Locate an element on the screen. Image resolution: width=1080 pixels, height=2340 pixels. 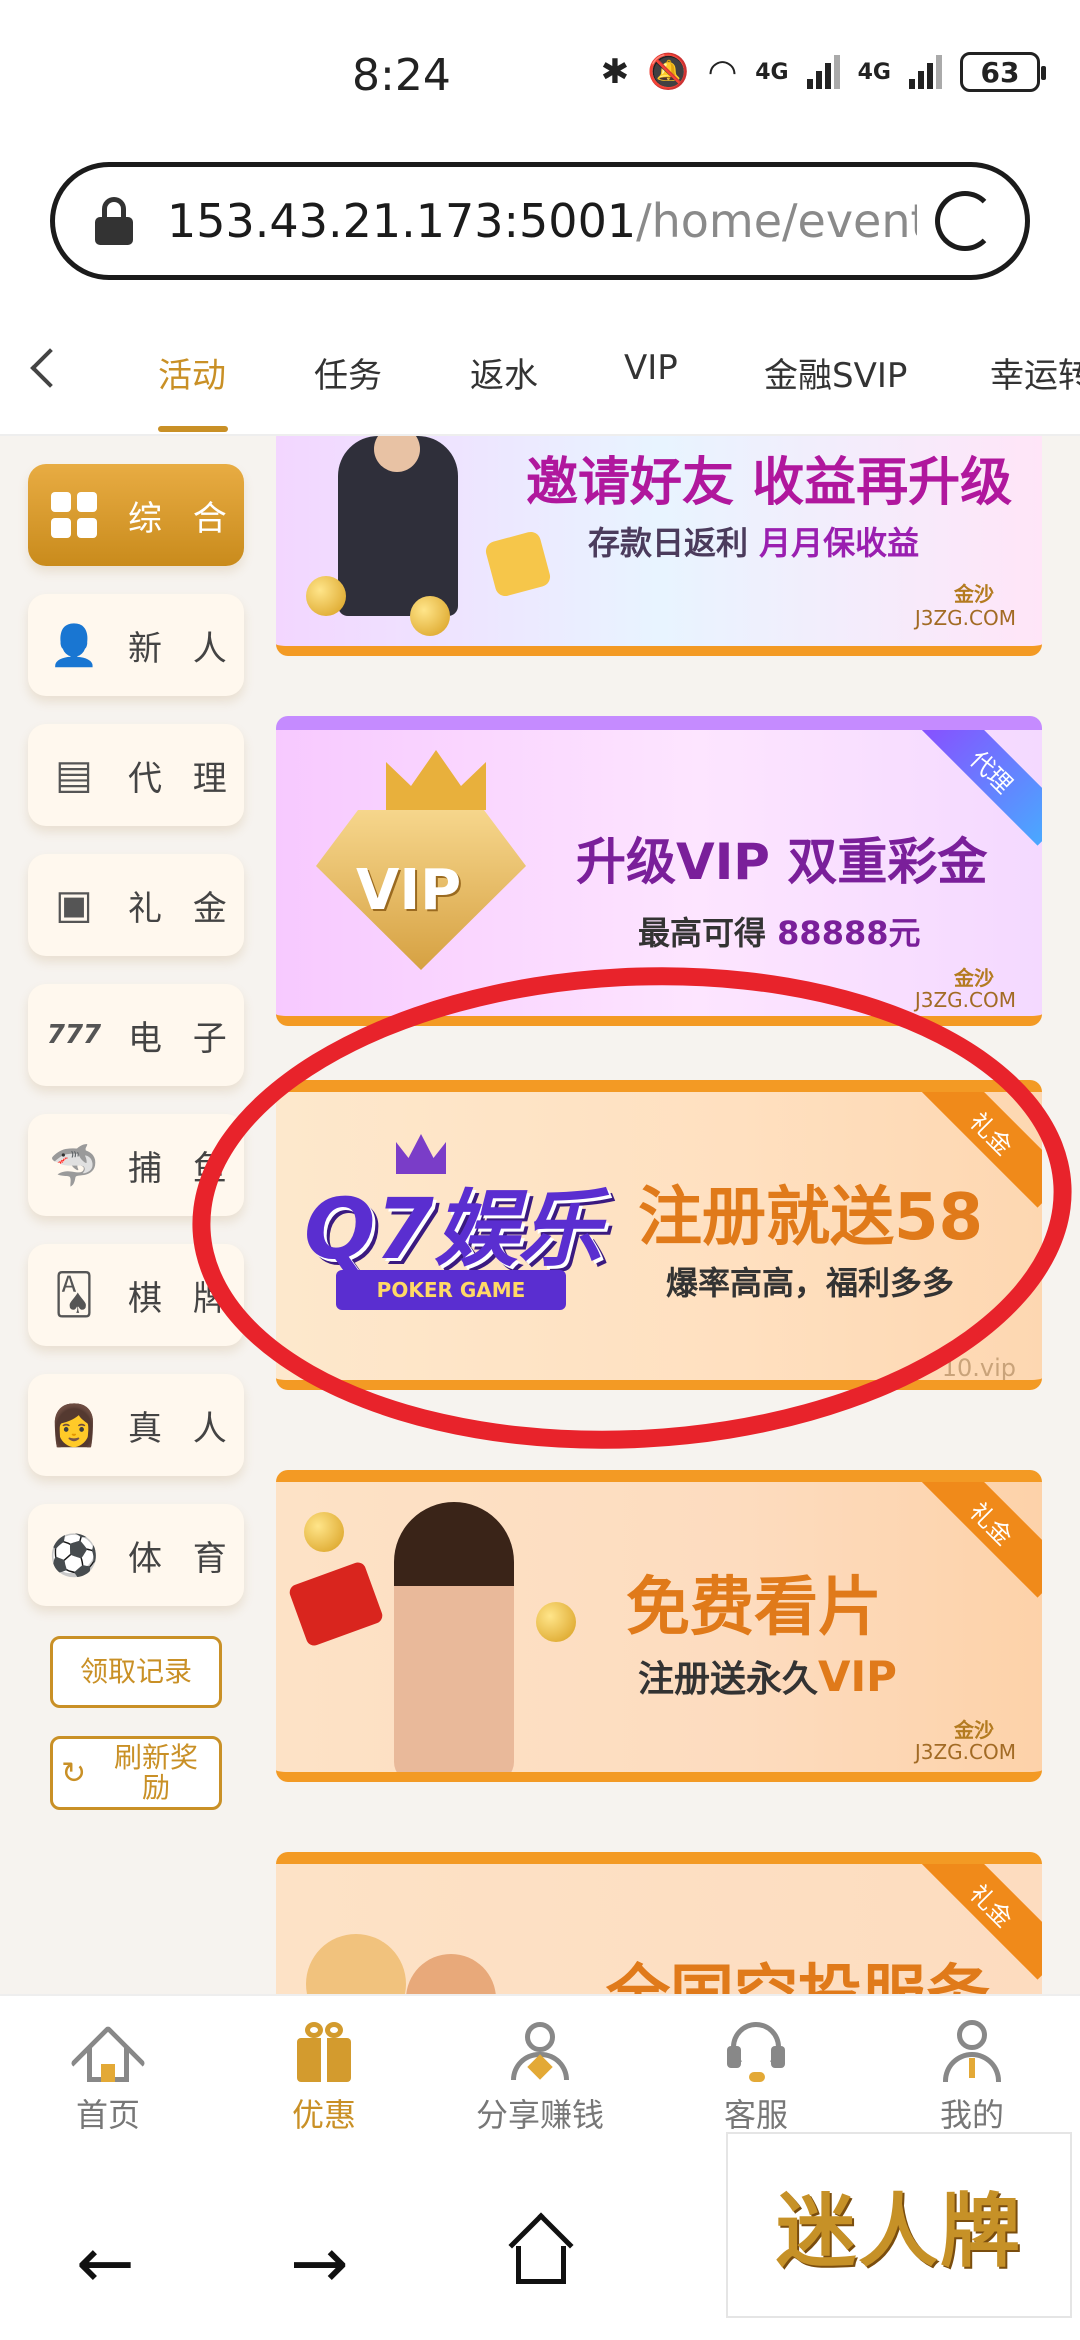
sidebar-item-label: 代 理 is located at coordinates (182, 778).